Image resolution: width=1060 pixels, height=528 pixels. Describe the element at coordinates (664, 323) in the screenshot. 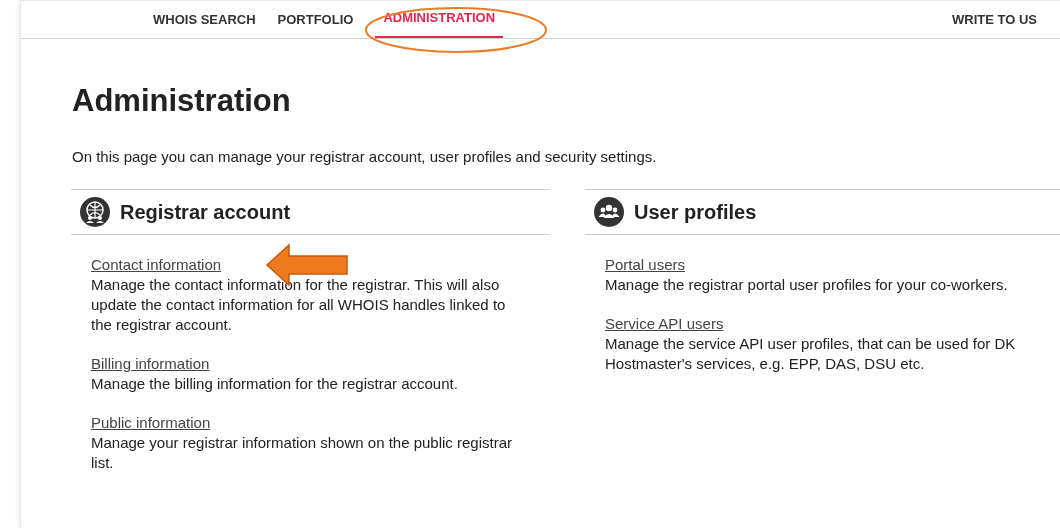

I see `section-link: Service API users` at that location.